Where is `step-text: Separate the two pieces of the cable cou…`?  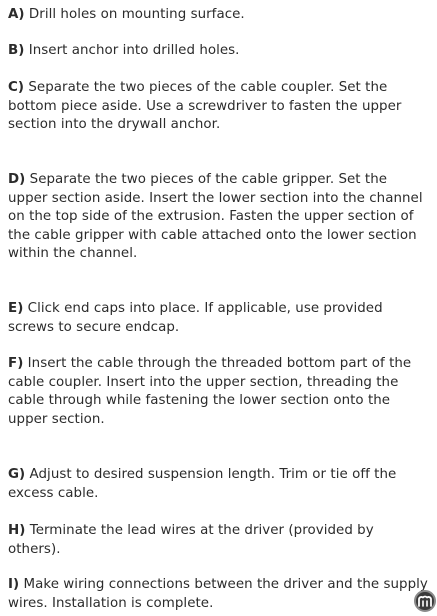 step-text: Separate the two pieces of the cable cou… is located at coordinates (205, 106).